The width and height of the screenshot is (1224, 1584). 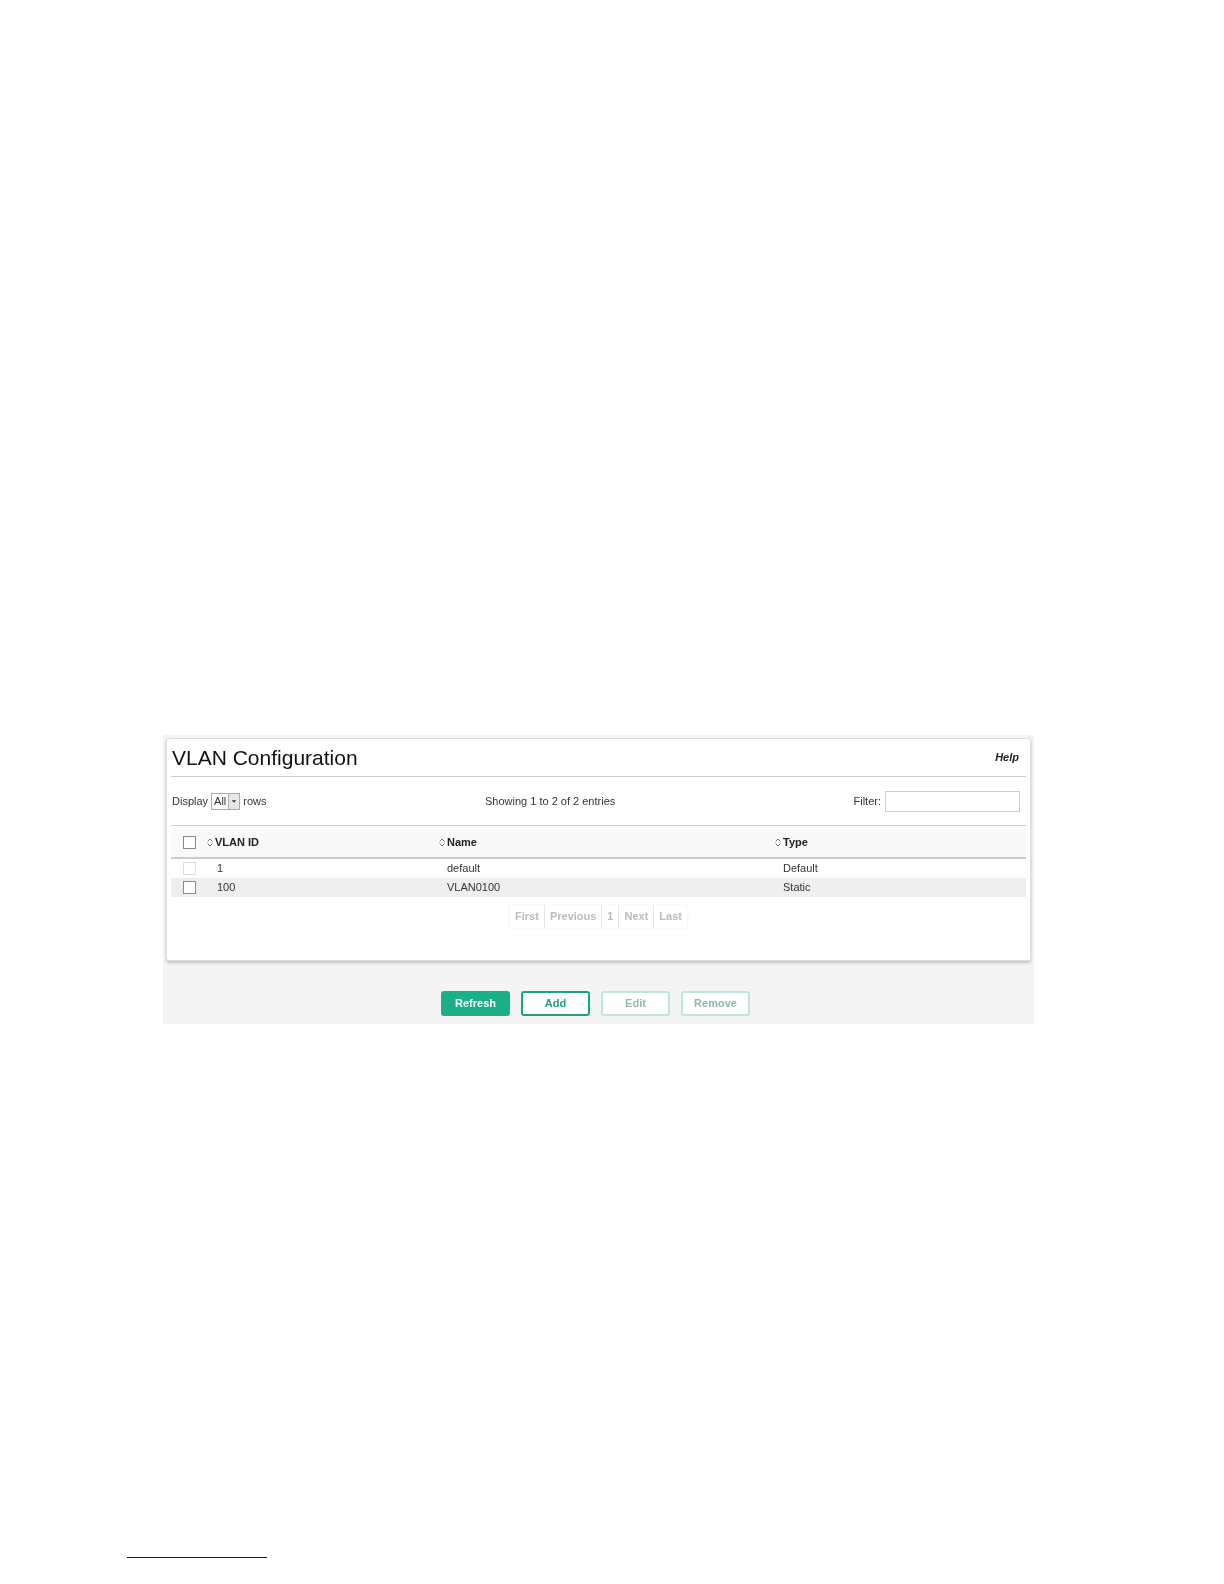 I want to click on table-cell: 100, so click(x=226, y=887).